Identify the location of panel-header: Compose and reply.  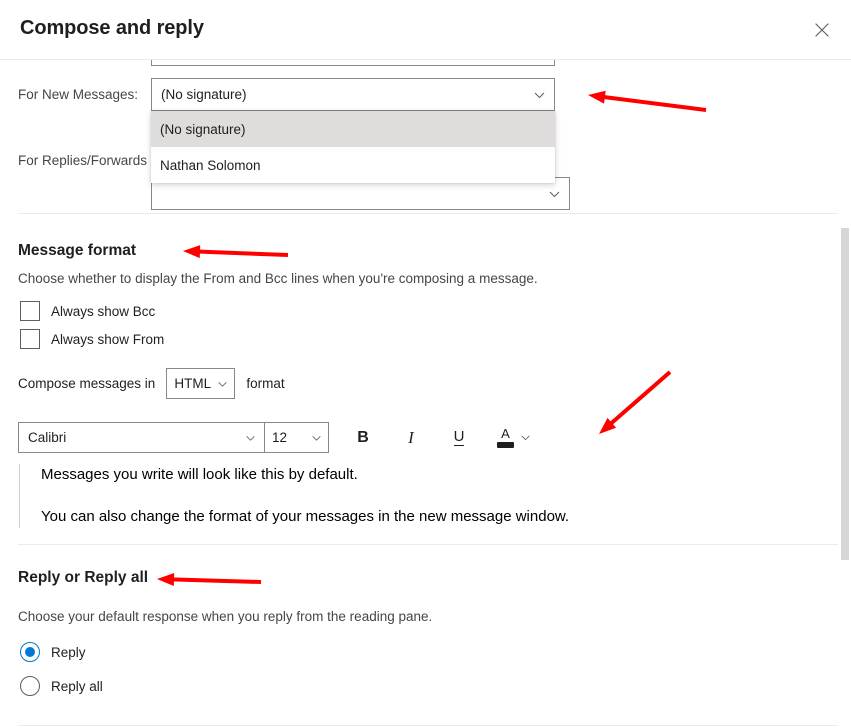
(425, 30).